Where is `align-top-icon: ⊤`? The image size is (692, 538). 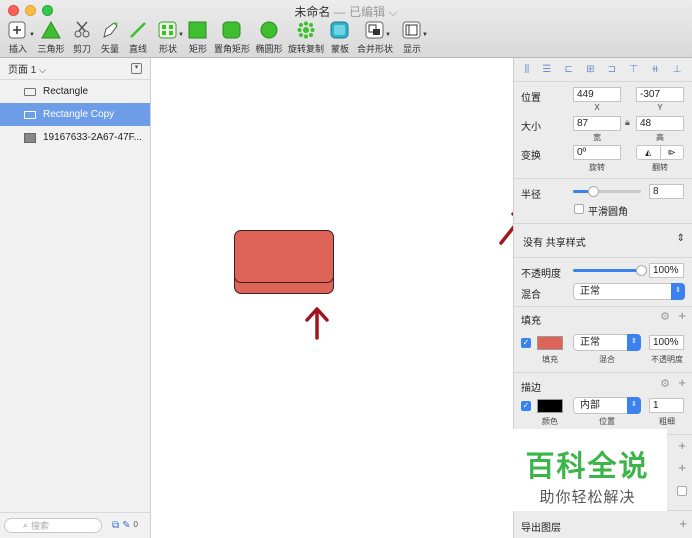
align-top-icon: ⊤ is located at coordinates (633, 69).